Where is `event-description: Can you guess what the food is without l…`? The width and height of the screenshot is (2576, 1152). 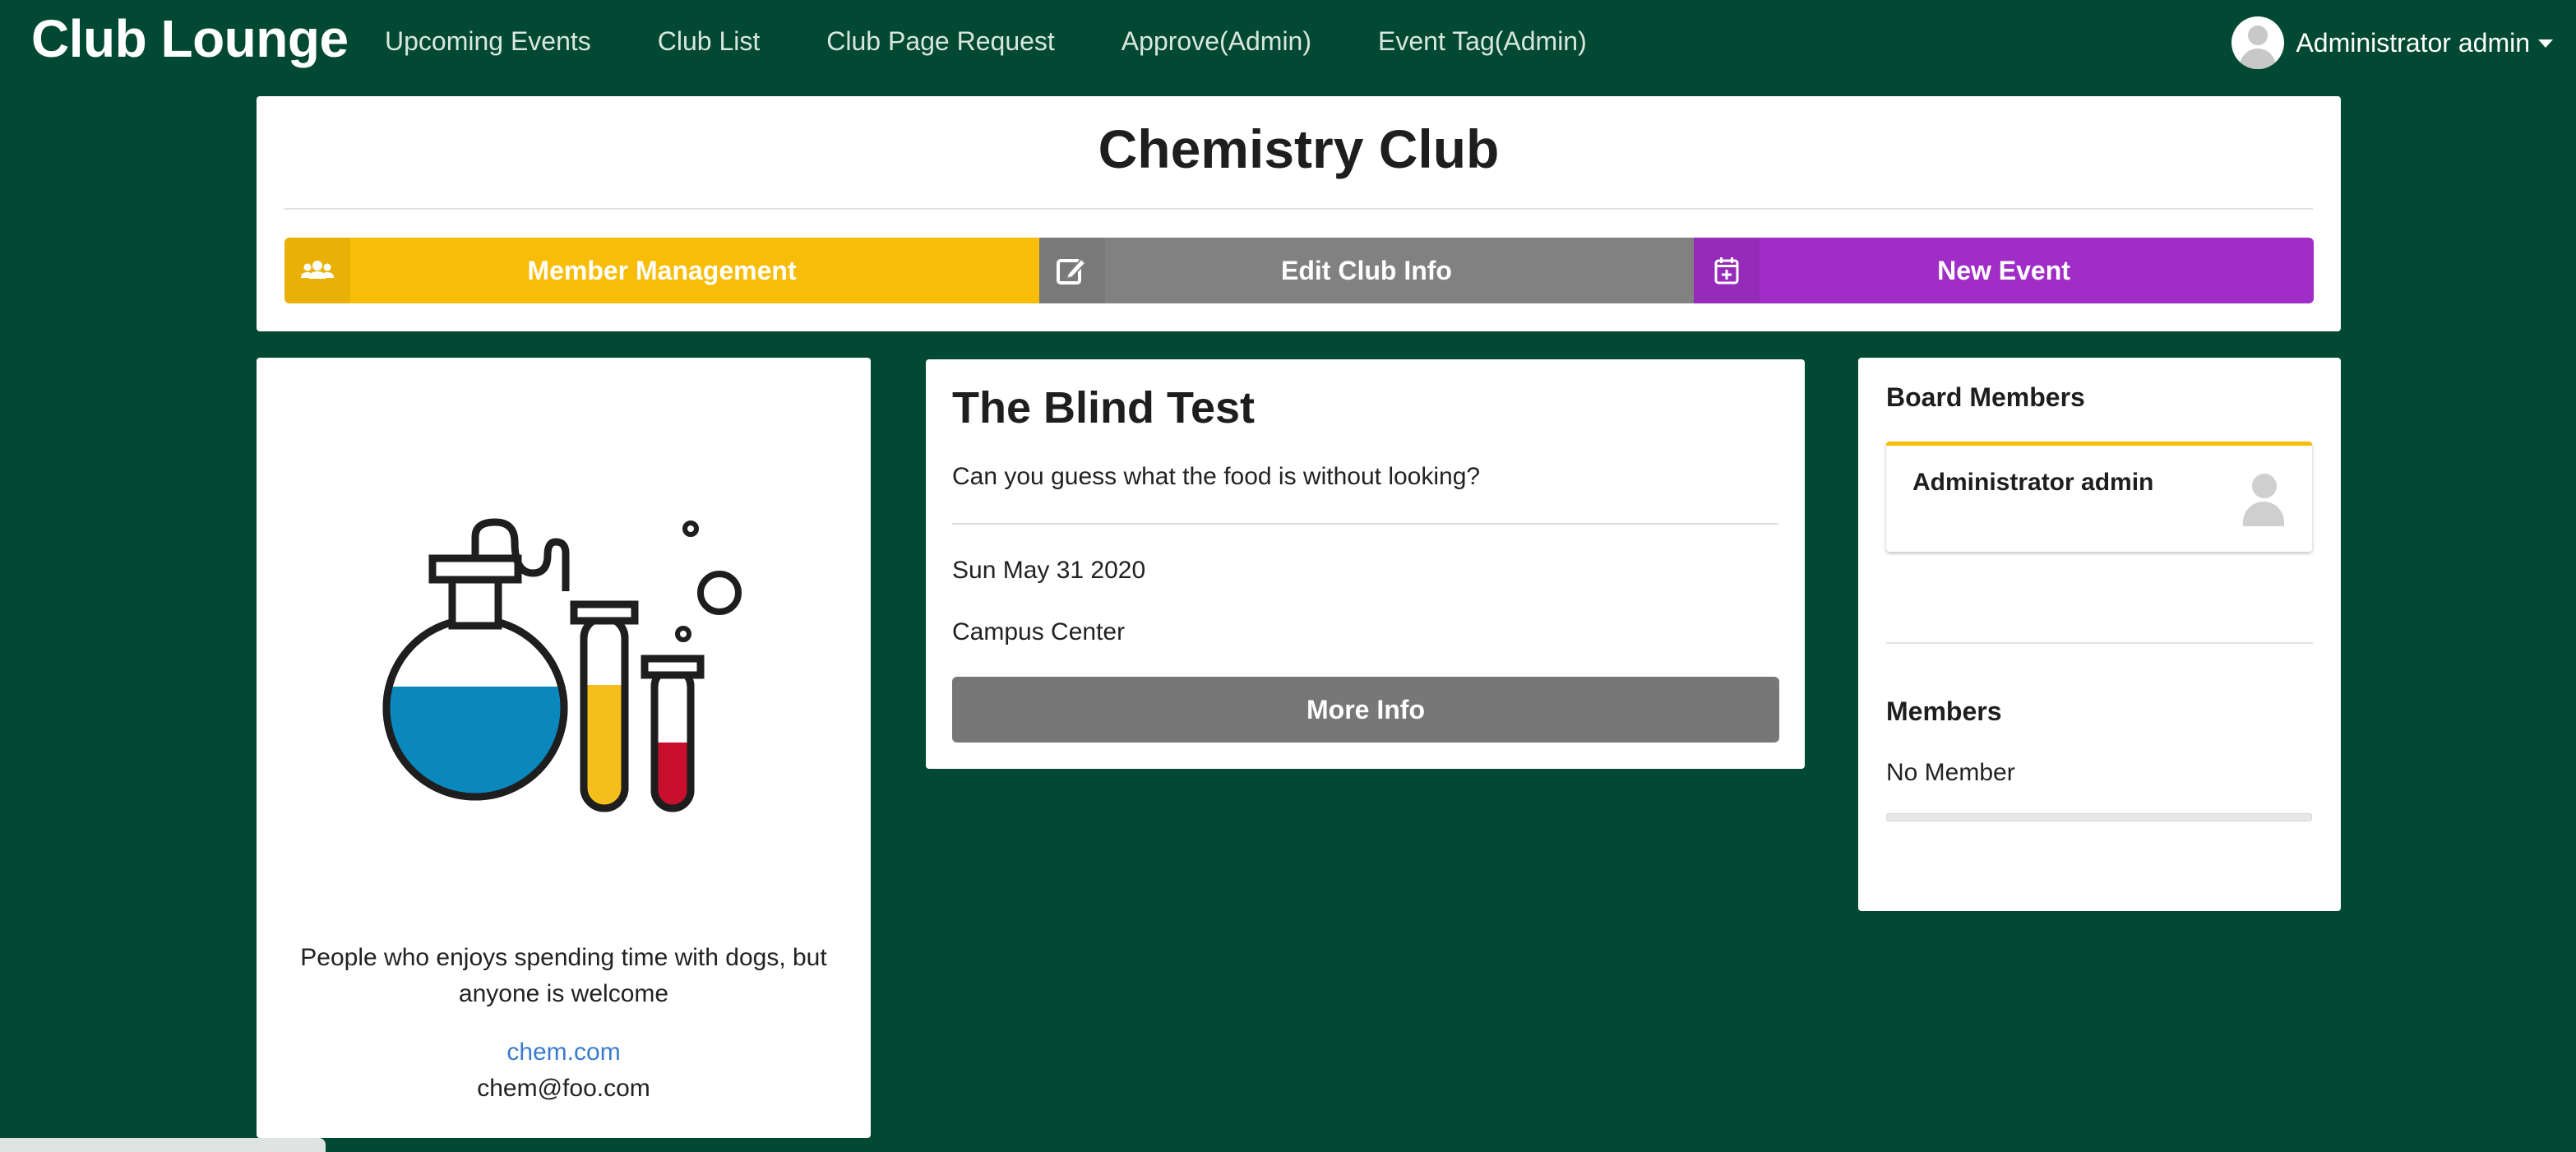 event-description: Can you guess what the food is without l… is located at coordinates (1216, 476).